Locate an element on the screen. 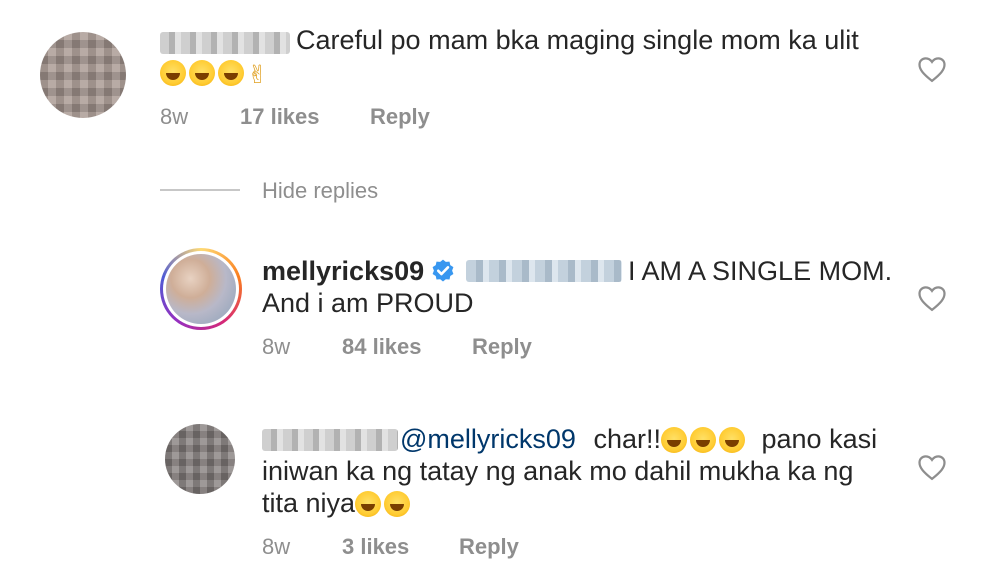 The height and width of the screenshot is (570, 1000). comment-likes: 17 likes is located at coordinates (280, 117).